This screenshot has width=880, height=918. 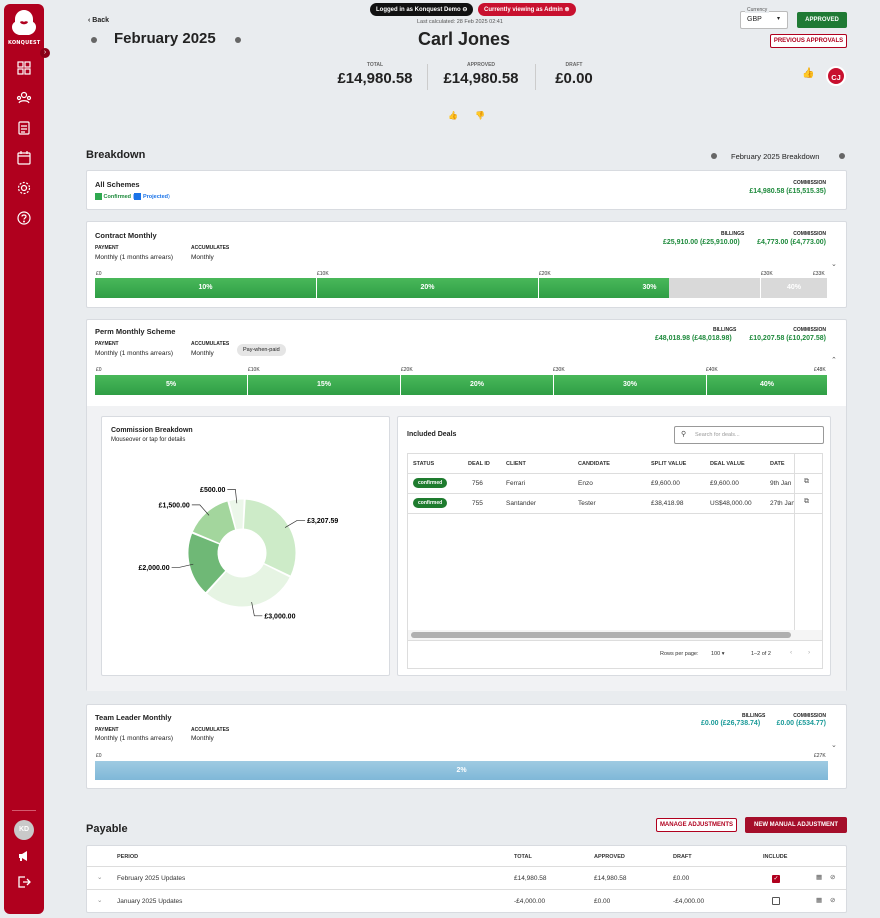 I want to click on accumulates-label: ACCUMULATES, so click(x=210, y=344).